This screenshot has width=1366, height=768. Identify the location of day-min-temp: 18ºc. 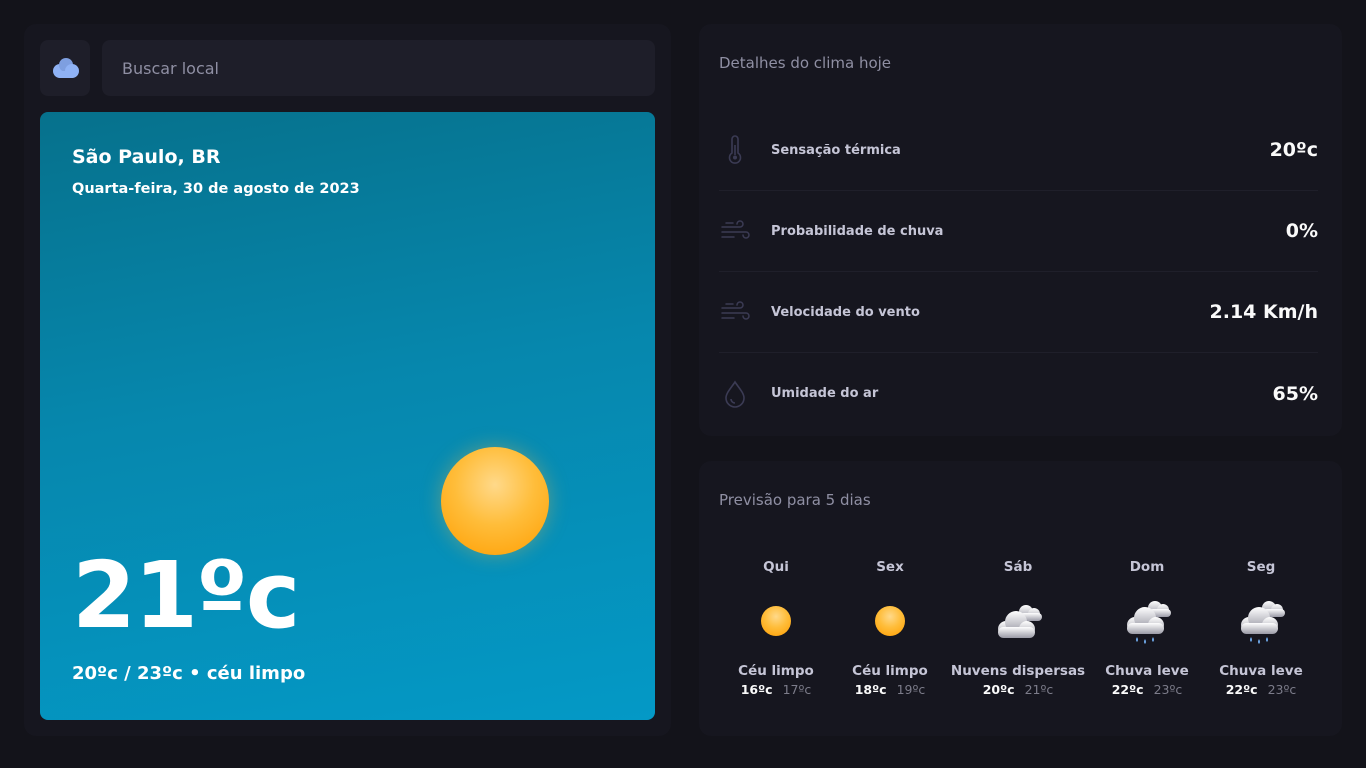
(870, 689).